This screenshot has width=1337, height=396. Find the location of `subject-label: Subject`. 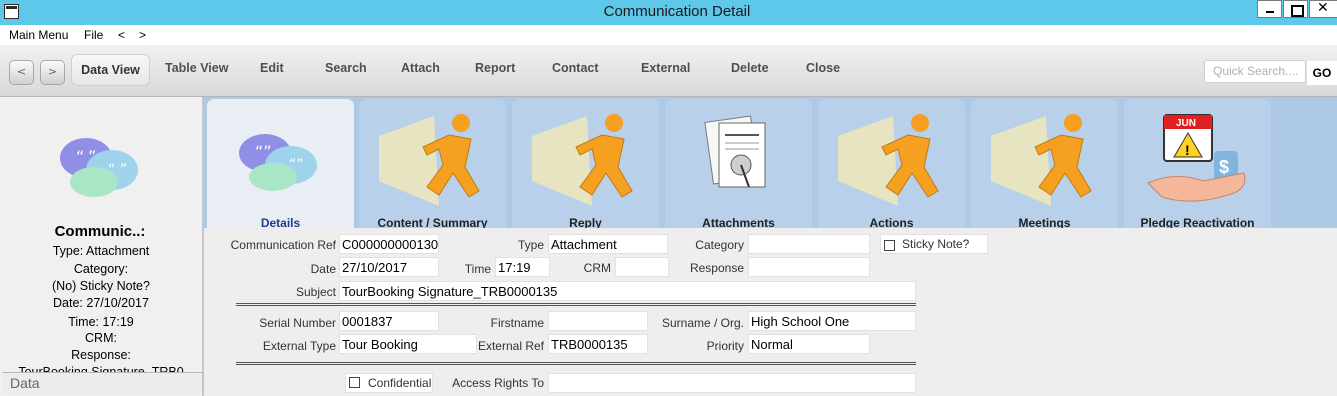

subject-label: Subject is located at coordinates (315, 292).